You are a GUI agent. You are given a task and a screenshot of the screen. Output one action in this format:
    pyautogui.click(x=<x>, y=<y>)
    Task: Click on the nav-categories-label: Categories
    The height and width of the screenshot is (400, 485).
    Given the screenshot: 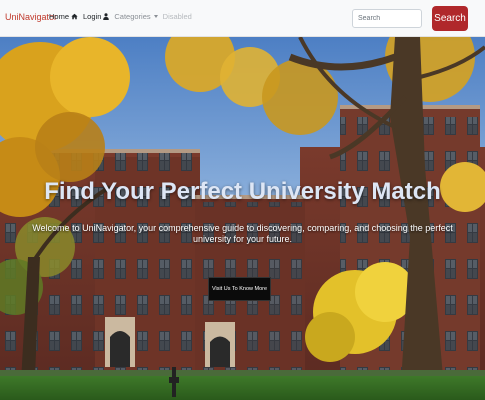 What is the action you would take?
    pyautogui.click(x=132, y=16)
    